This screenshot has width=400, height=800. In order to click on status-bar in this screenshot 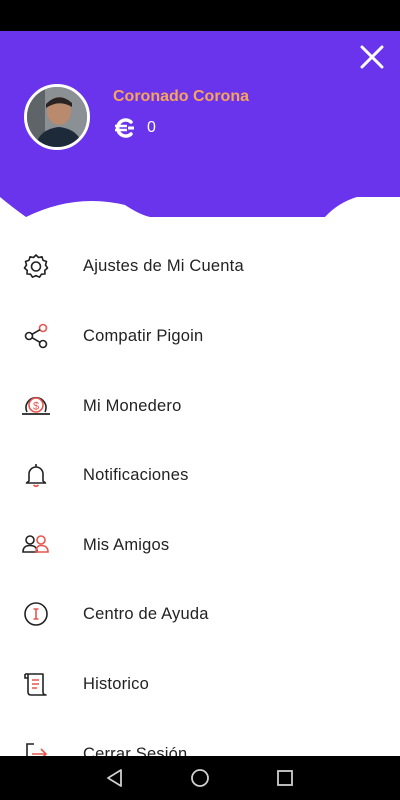, I will do `click(200, 15)`.